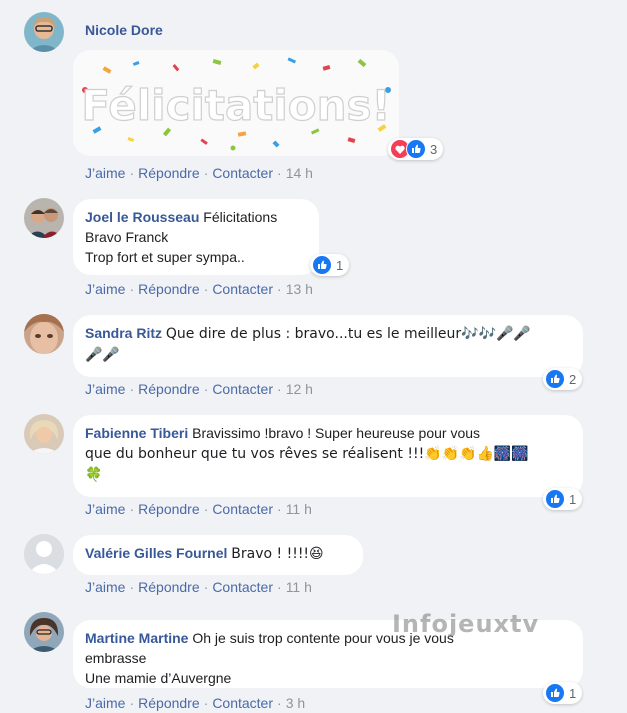  I want to click on reaction-summary: 3, so click(416, 149).